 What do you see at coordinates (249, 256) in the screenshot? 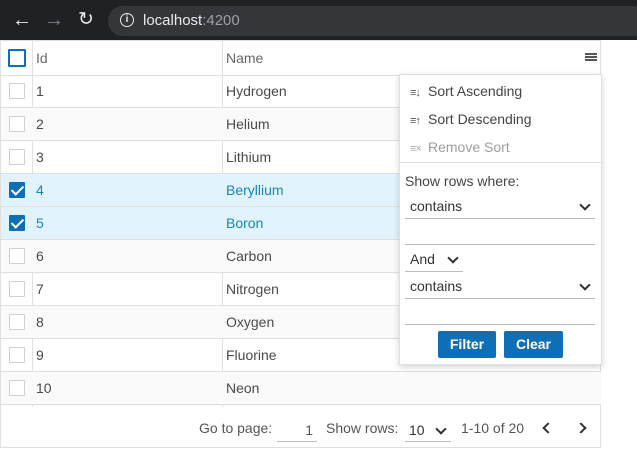
I see `cell-name: Carbon` at bounding box center [249, 256].